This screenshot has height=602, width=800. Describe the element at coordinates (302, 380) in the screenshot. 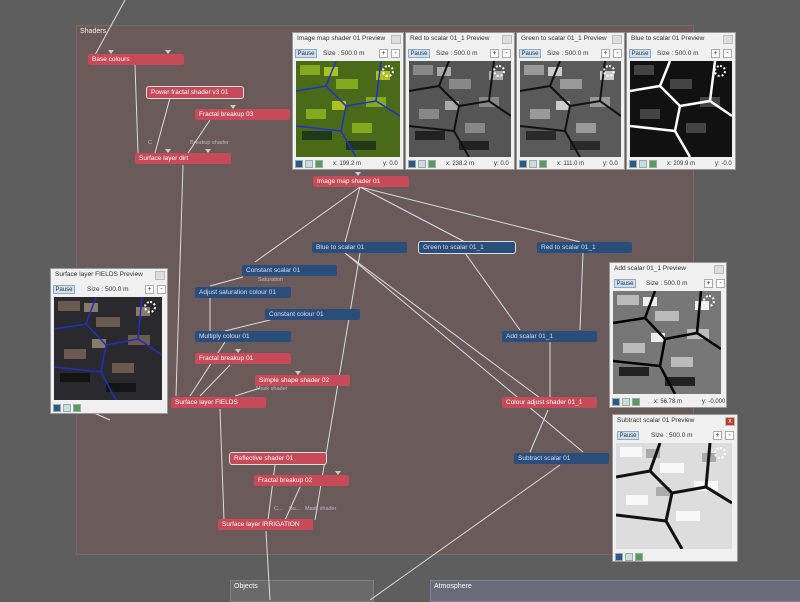

I see `node-simple-shape-shader: Simple shape shader 02` at that location.